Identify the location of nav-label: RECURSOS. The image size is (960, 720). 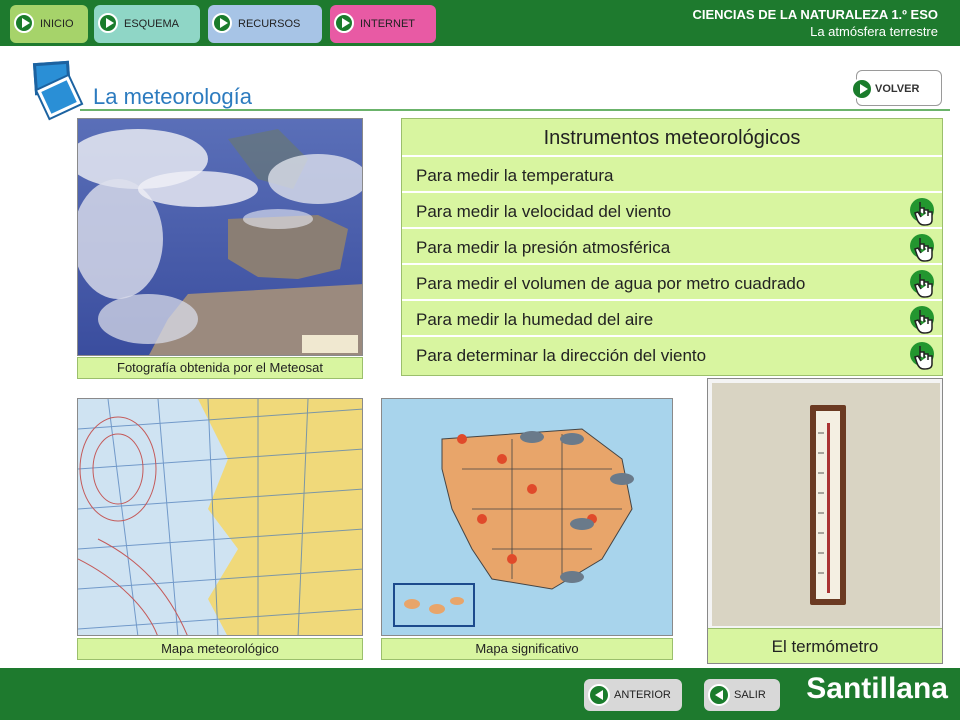
(269, 24).